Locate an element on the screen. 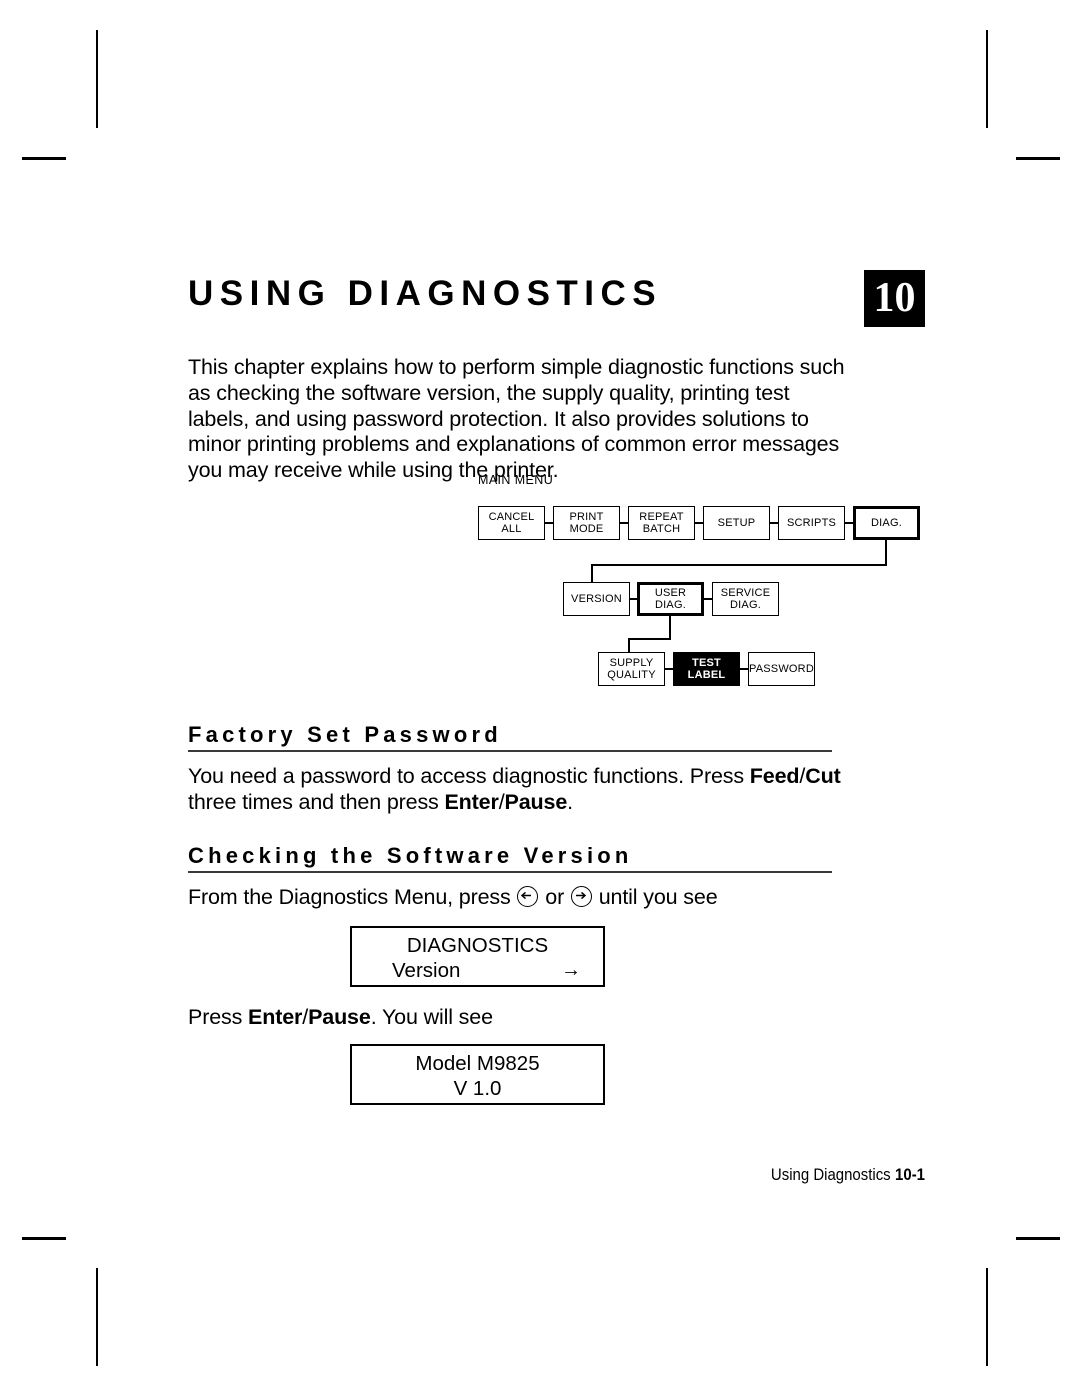 The width and height of the screenshot is (1080, 1397). diagnostics-version-display: DIAGNOSTICS Version → is located at coordinates (477, 956).